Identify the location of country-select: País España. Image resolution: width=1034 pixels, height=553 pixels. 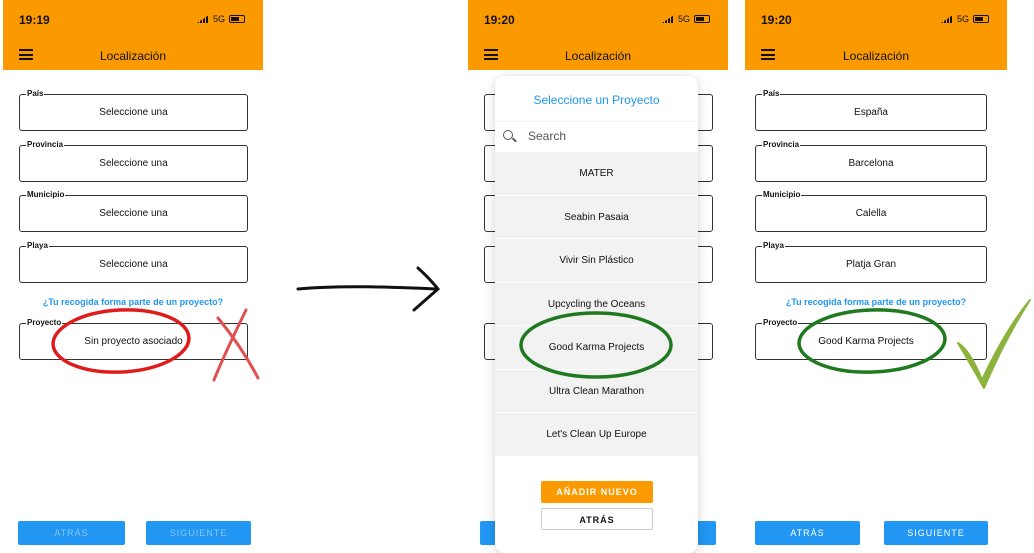
(871, 110).